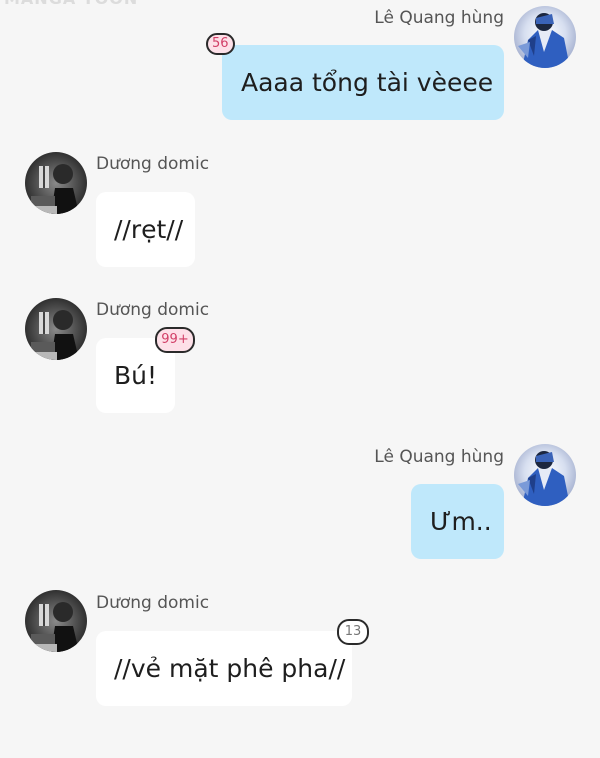 The width and height of the screenshot is (600, 758). Describe the element at coordinates (353, 632) in the screenshot. I see `comment-count-badge: 13` at that location.